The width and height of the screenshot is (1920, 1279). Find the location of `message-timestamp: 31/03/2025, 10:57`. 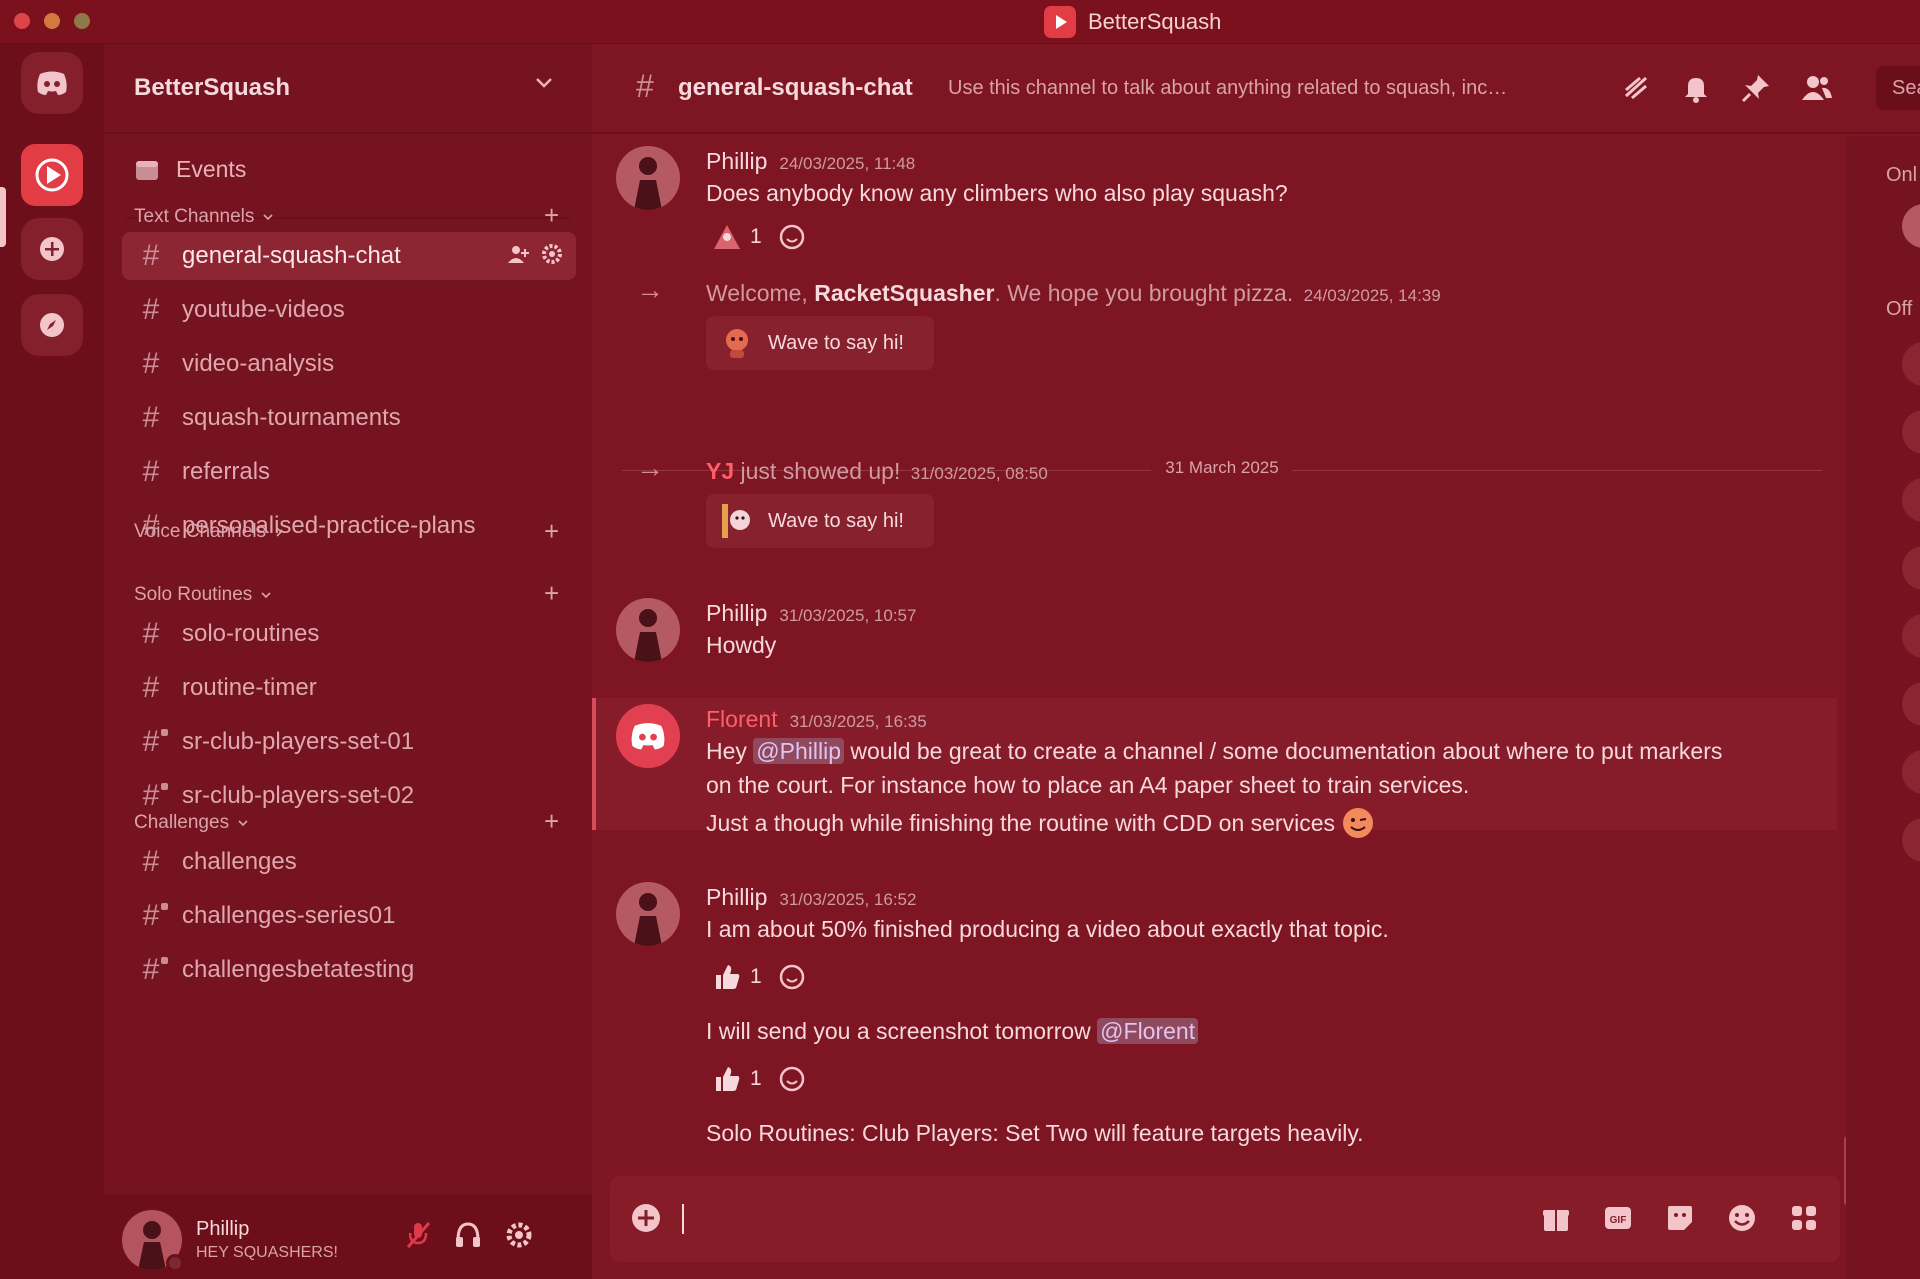

message-timestamp: 31/03/2025, 10:57 is located at coordinates (848, 615).